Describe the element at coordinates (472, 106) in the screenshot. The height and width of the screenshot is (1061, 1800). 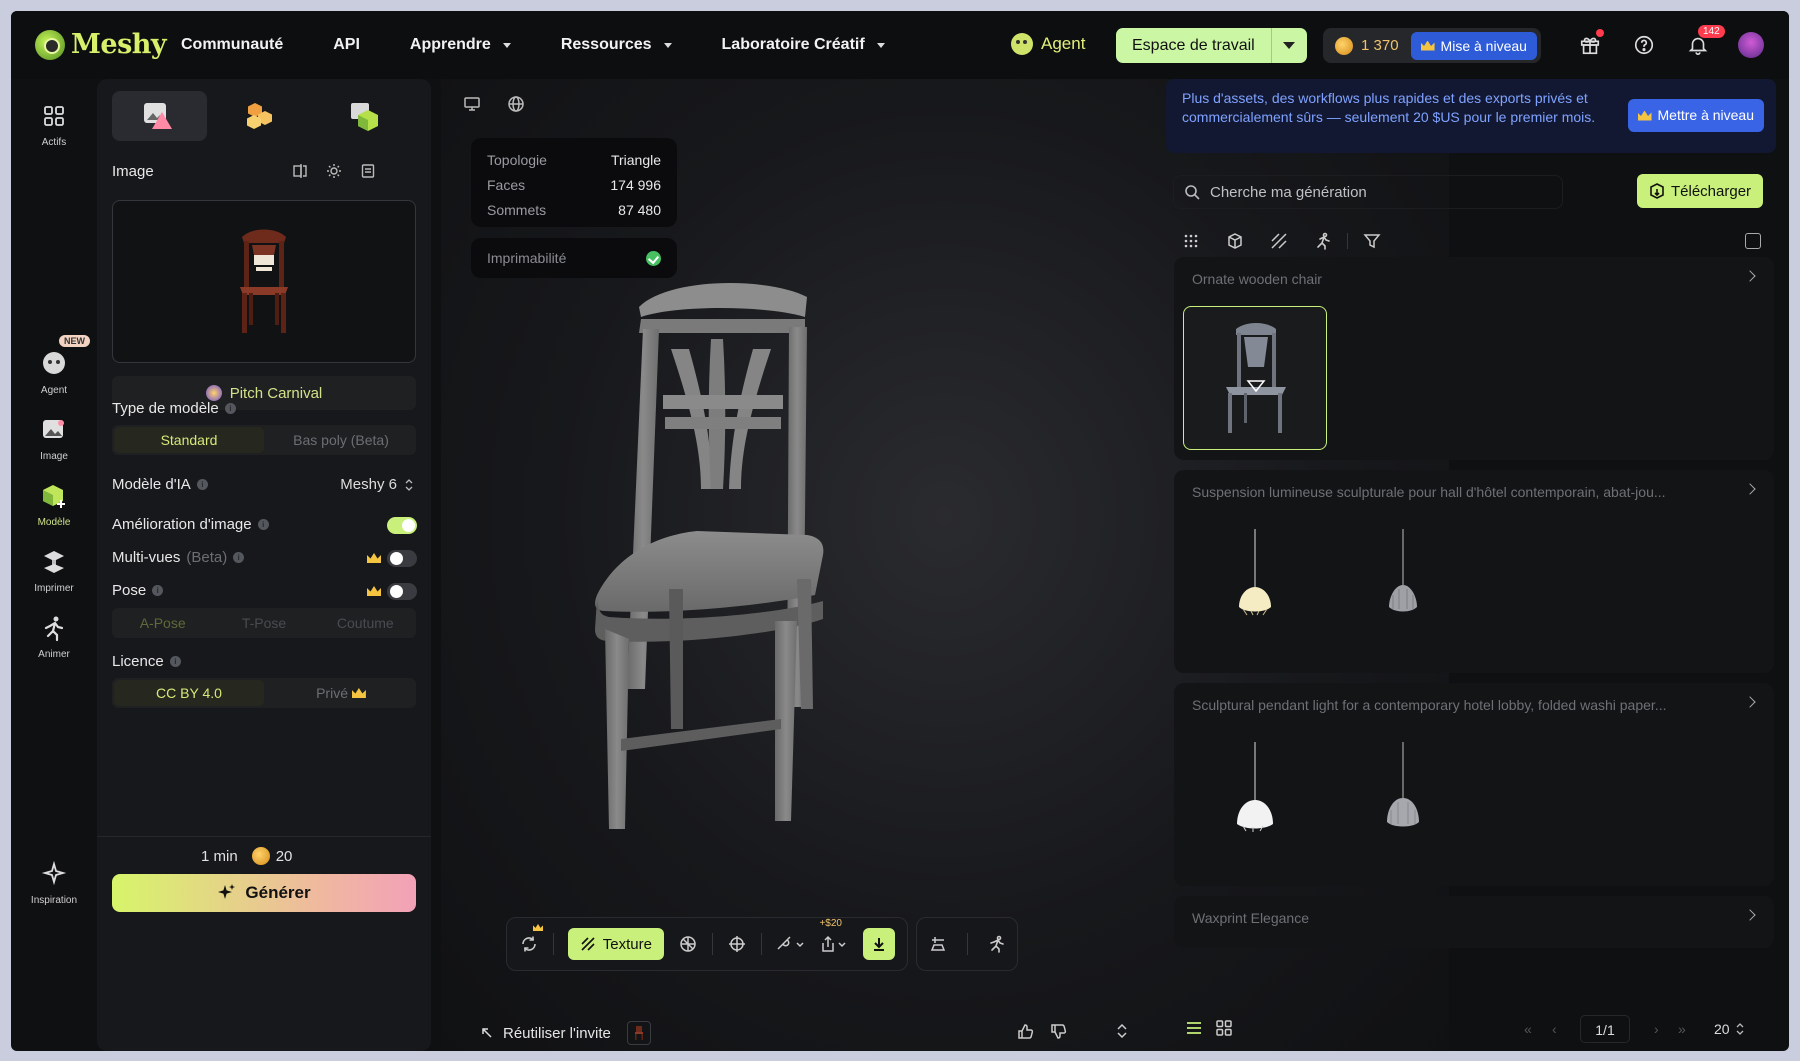
I see `monitor-icon` at that location.